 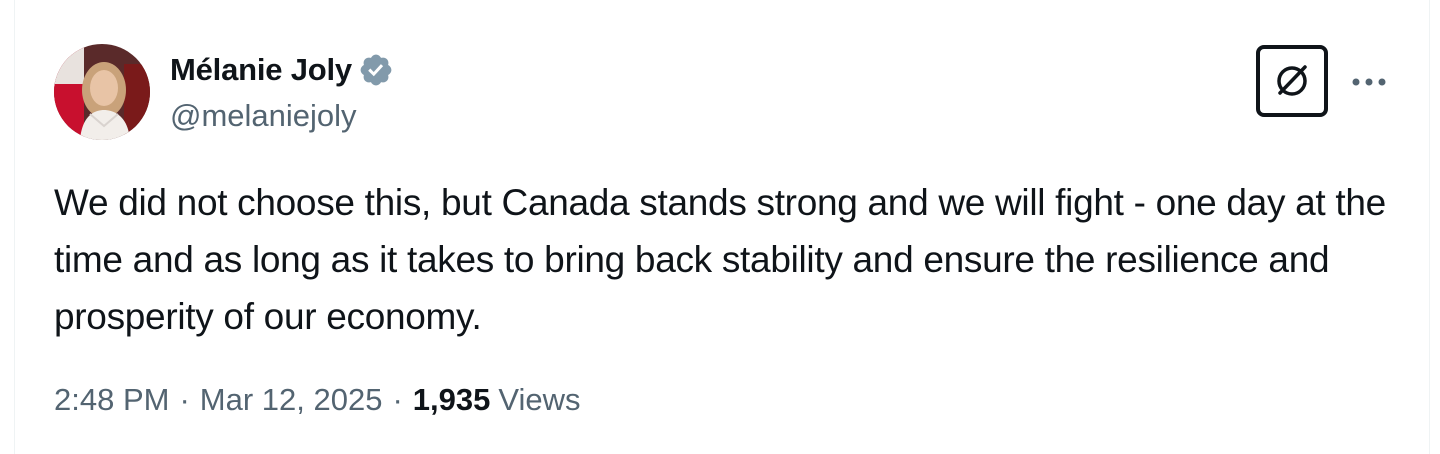 I want to click on avatar, so click(x=102, y=92).